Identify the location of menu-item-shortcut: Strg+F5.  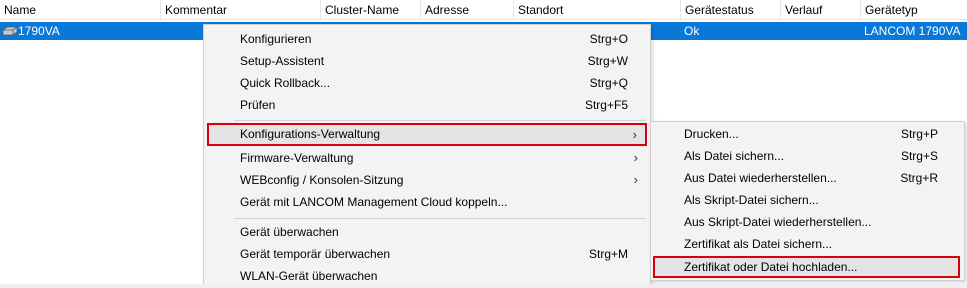
(606, 105).